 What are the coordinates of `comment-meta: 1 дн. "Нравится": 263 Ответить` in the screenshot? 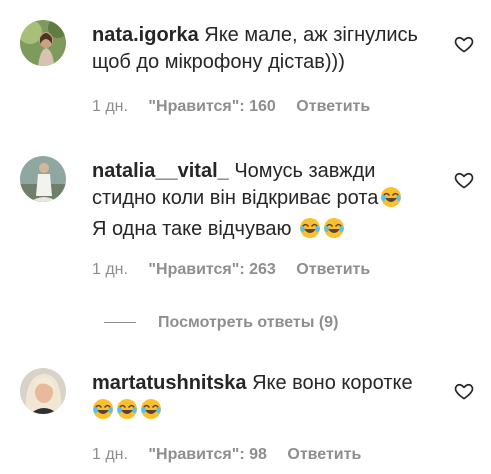 It's located at (231, 270).